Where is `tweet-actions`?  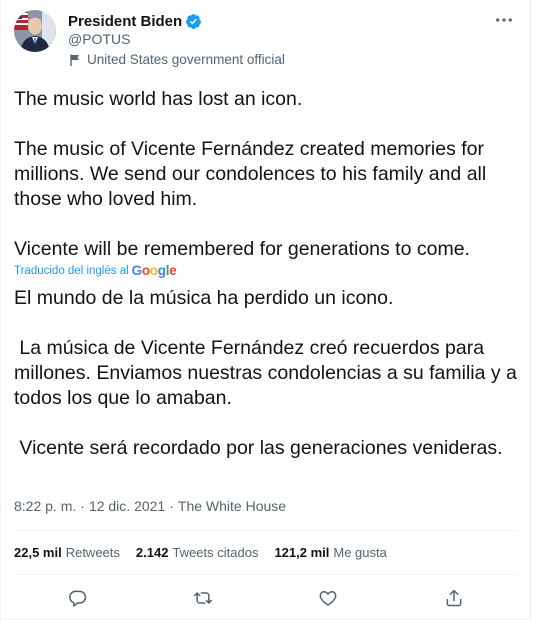 tweet-actions is located at coordinates (265, 598).